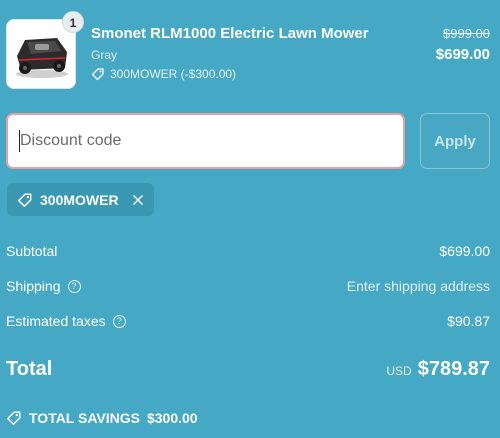 The height and width of the screenshot is (438, 500). I want to click on product-name: Smonet RLM1000 Electric Lawn Mower, so click(230, 33).